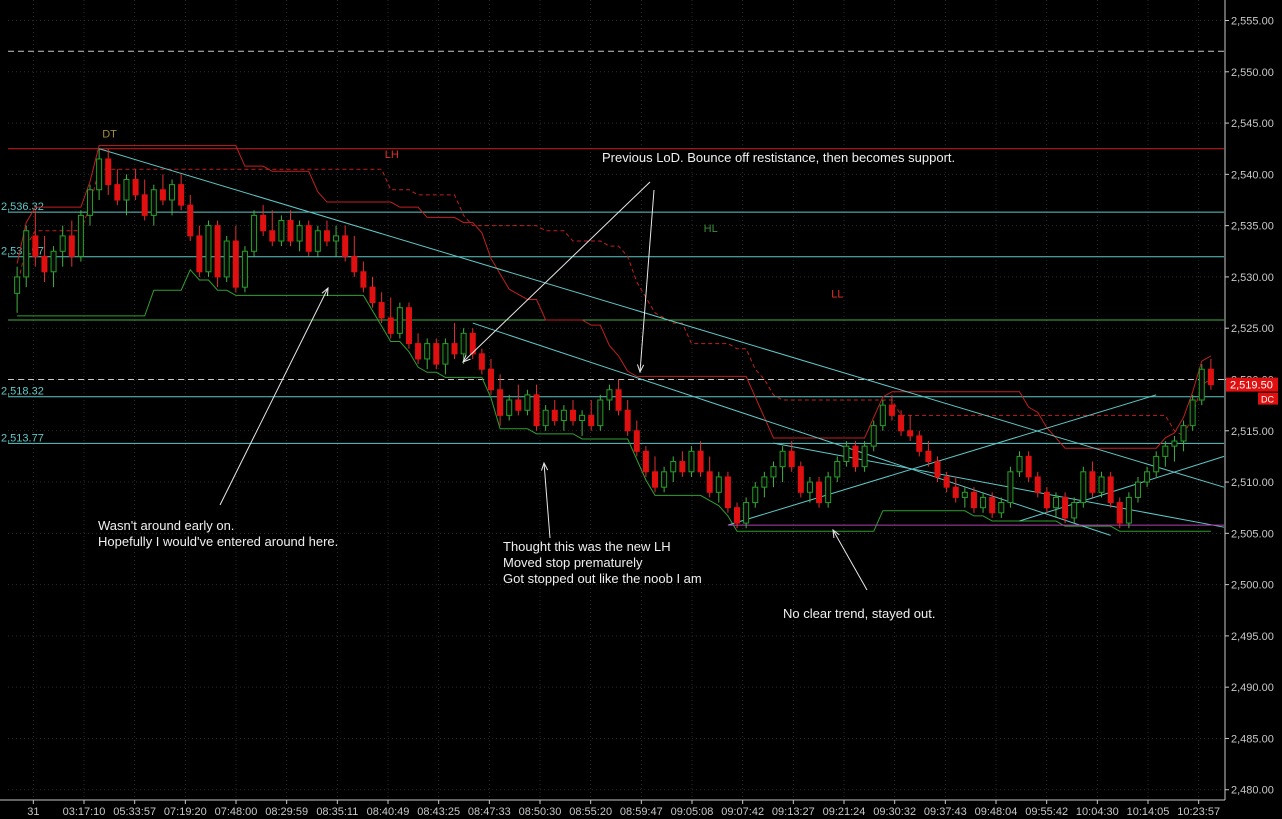  Describe the element at coordinates (1252, 483) in the screenshot. I see `price-tick-label: 2,510.00` at that location.